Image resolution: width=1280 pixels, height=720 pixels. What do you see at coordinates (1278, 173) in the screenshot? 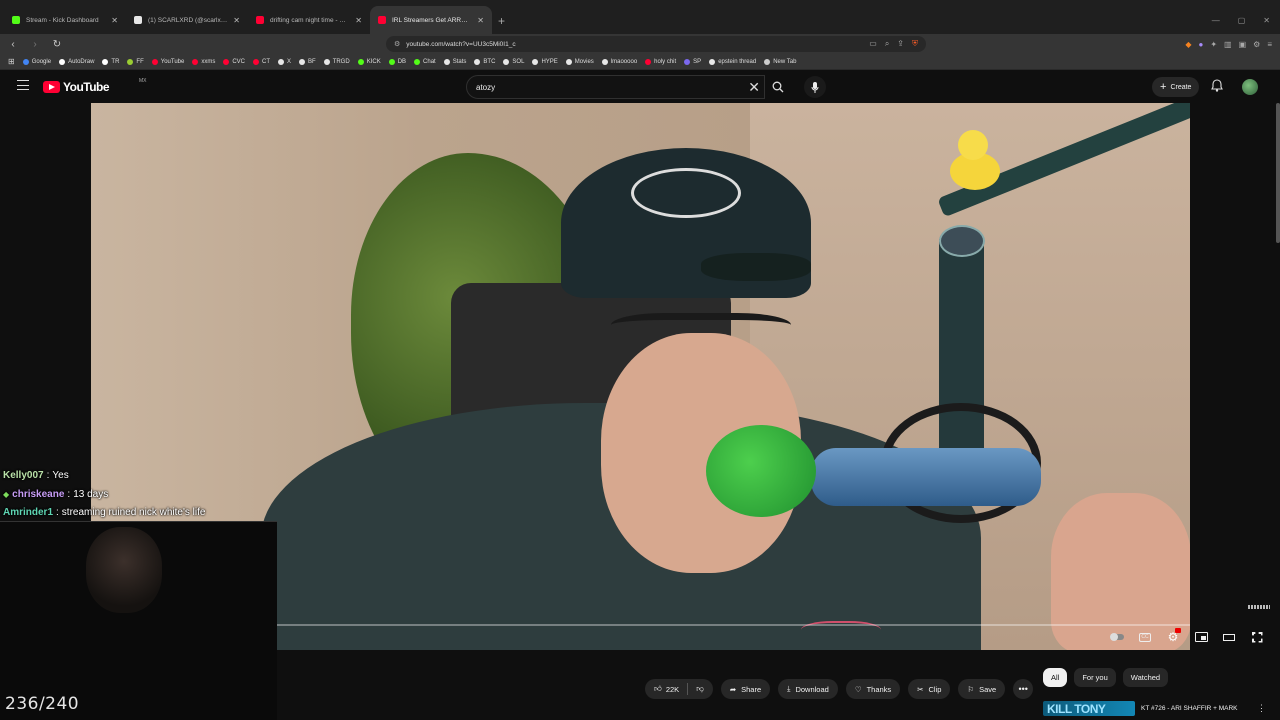
I see `page-scrollbar` at bounding box center [1278, 173].